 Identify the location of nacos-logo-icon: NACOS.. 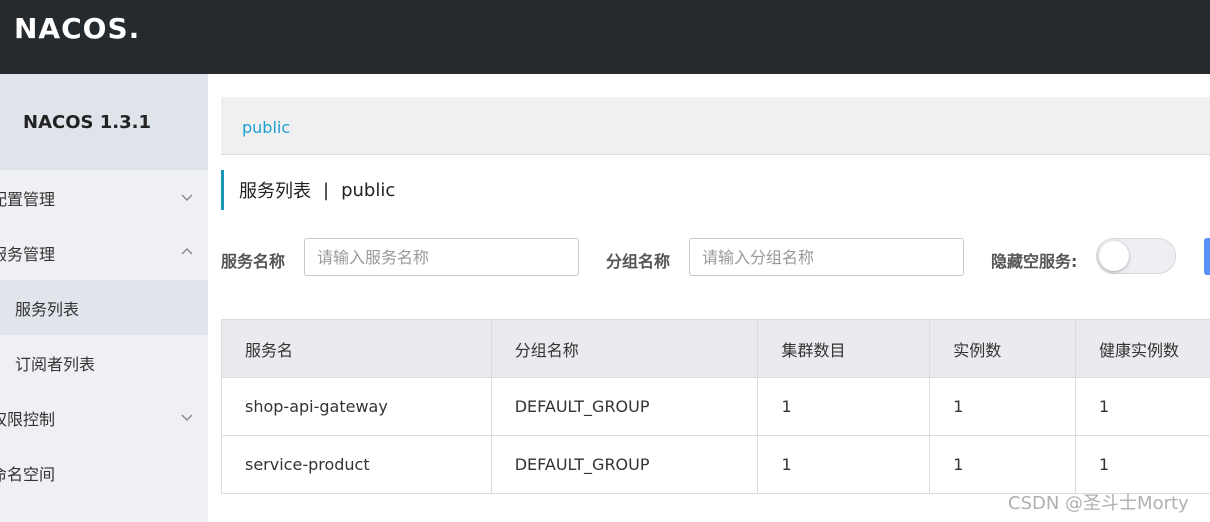
(77, 27).